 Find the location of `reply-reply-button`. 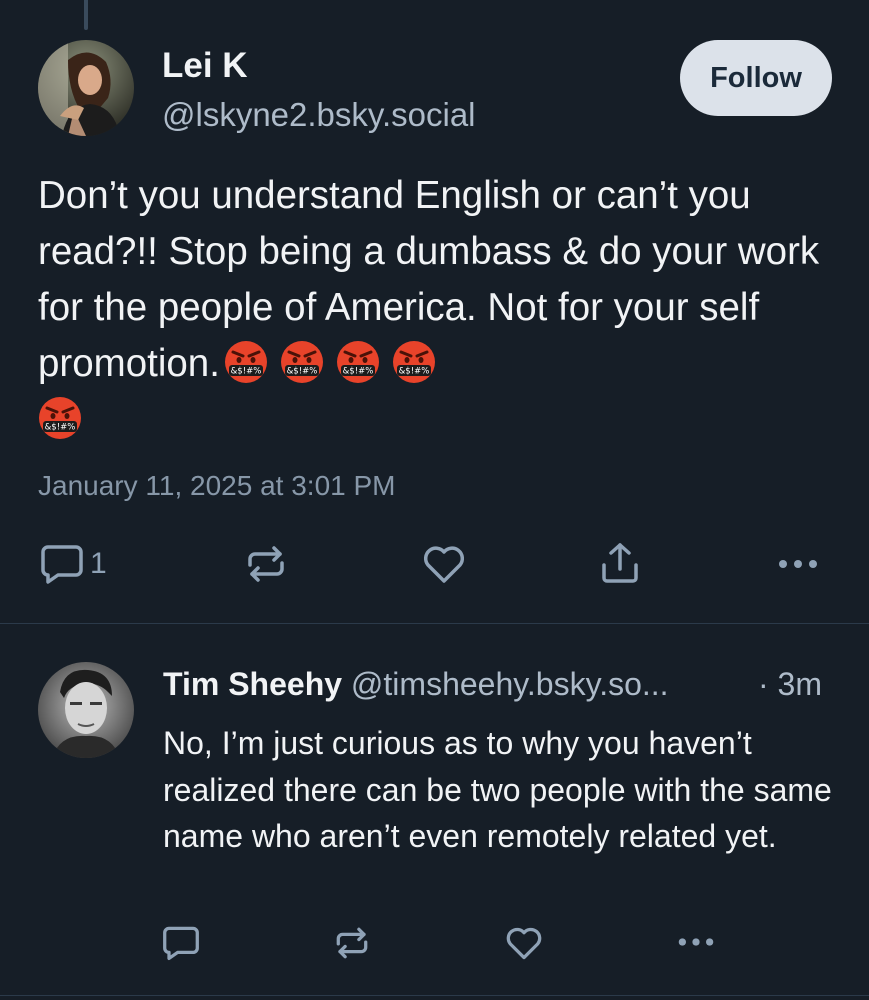

reply-reply-button is located at coordinates (181, 943).